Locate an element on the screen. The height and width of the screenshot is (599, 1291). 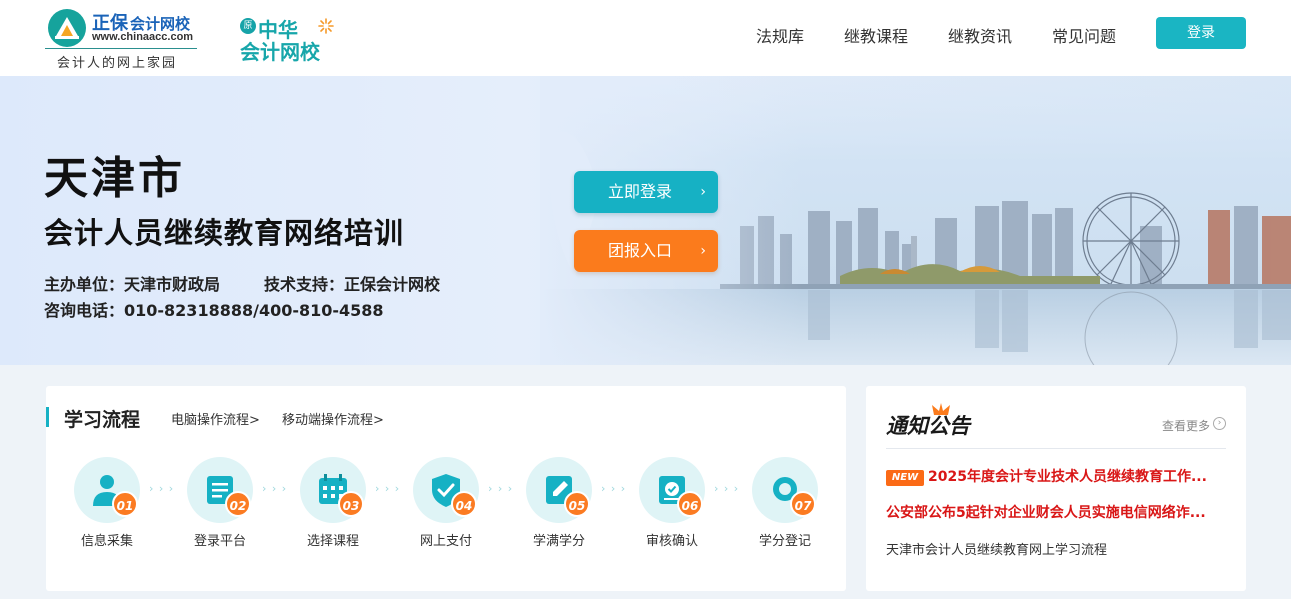
login-now-label: 立即登录 is located at coordinates (640, 191).